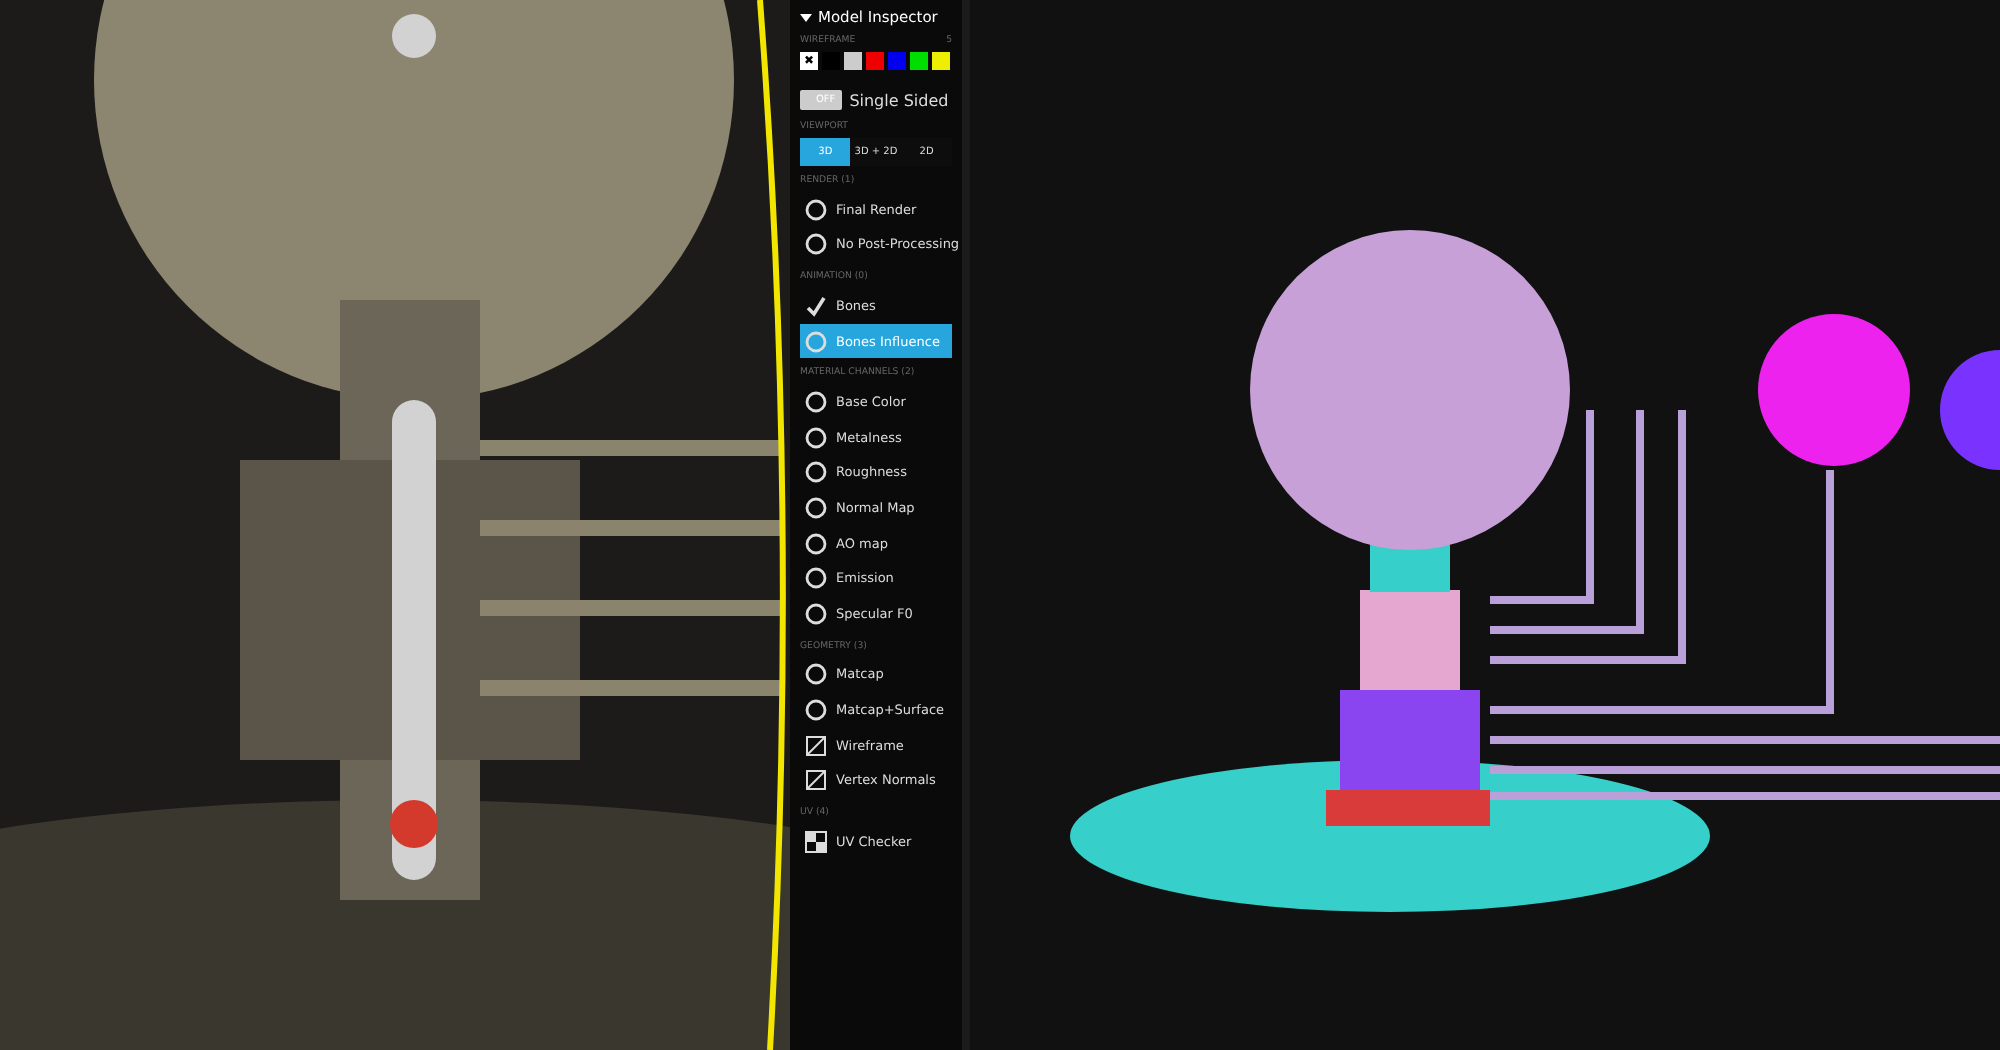  I want to click on checker-icon, so click(816, 841).